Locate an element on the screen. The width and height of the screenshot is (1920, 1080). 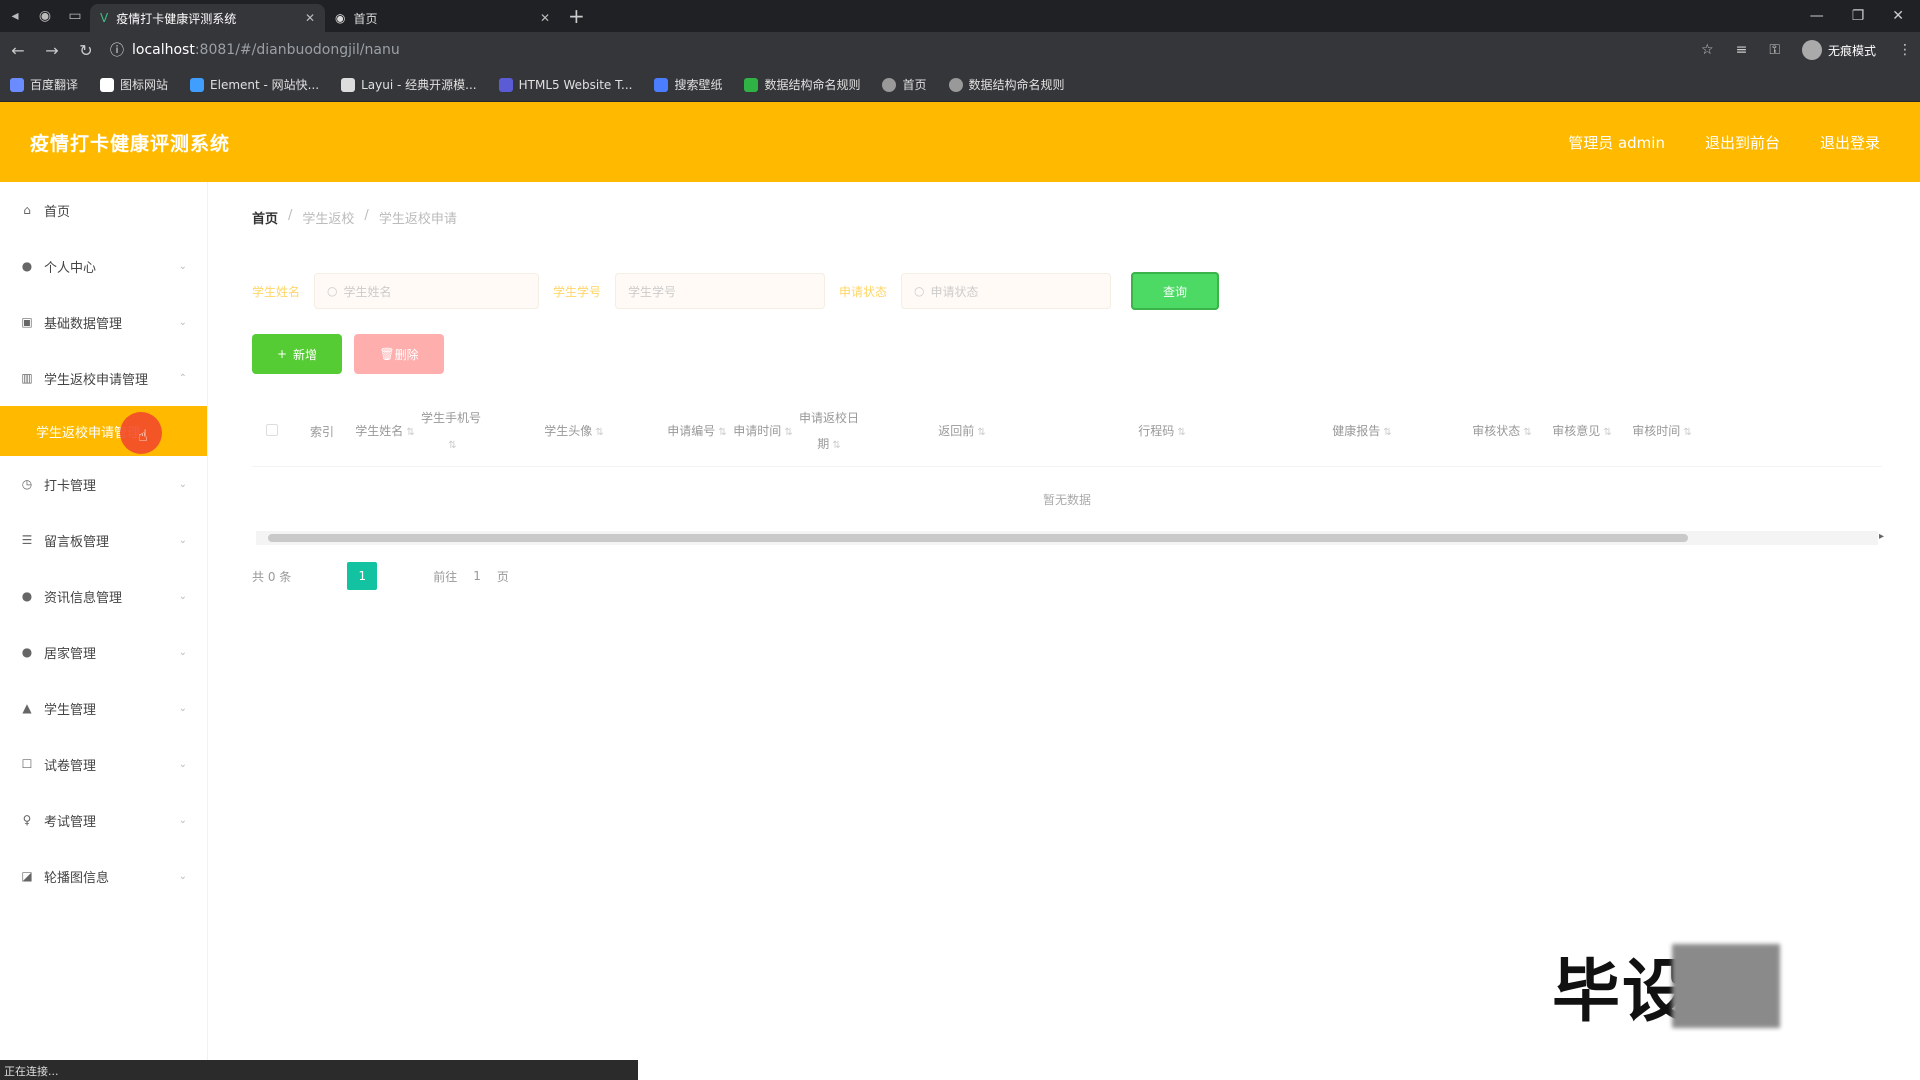
blurred-region is located at coordinates (1726, 985).